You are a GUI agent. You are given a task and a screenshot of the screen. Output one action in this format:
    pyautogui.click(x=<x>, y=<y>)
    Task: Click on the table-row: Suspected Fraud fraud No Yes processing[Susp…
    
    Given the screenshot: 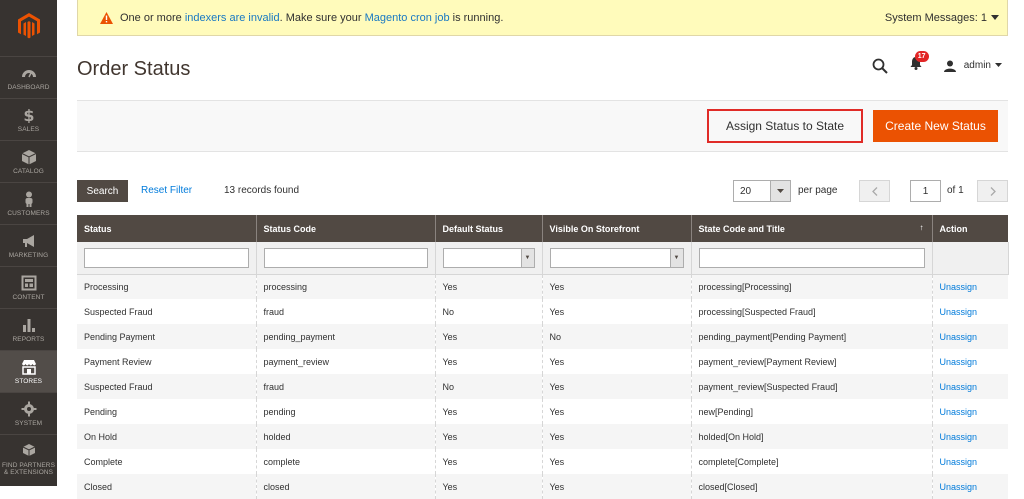 What is the action you would take?
    pyautogui.click(x=542, y=311)
    